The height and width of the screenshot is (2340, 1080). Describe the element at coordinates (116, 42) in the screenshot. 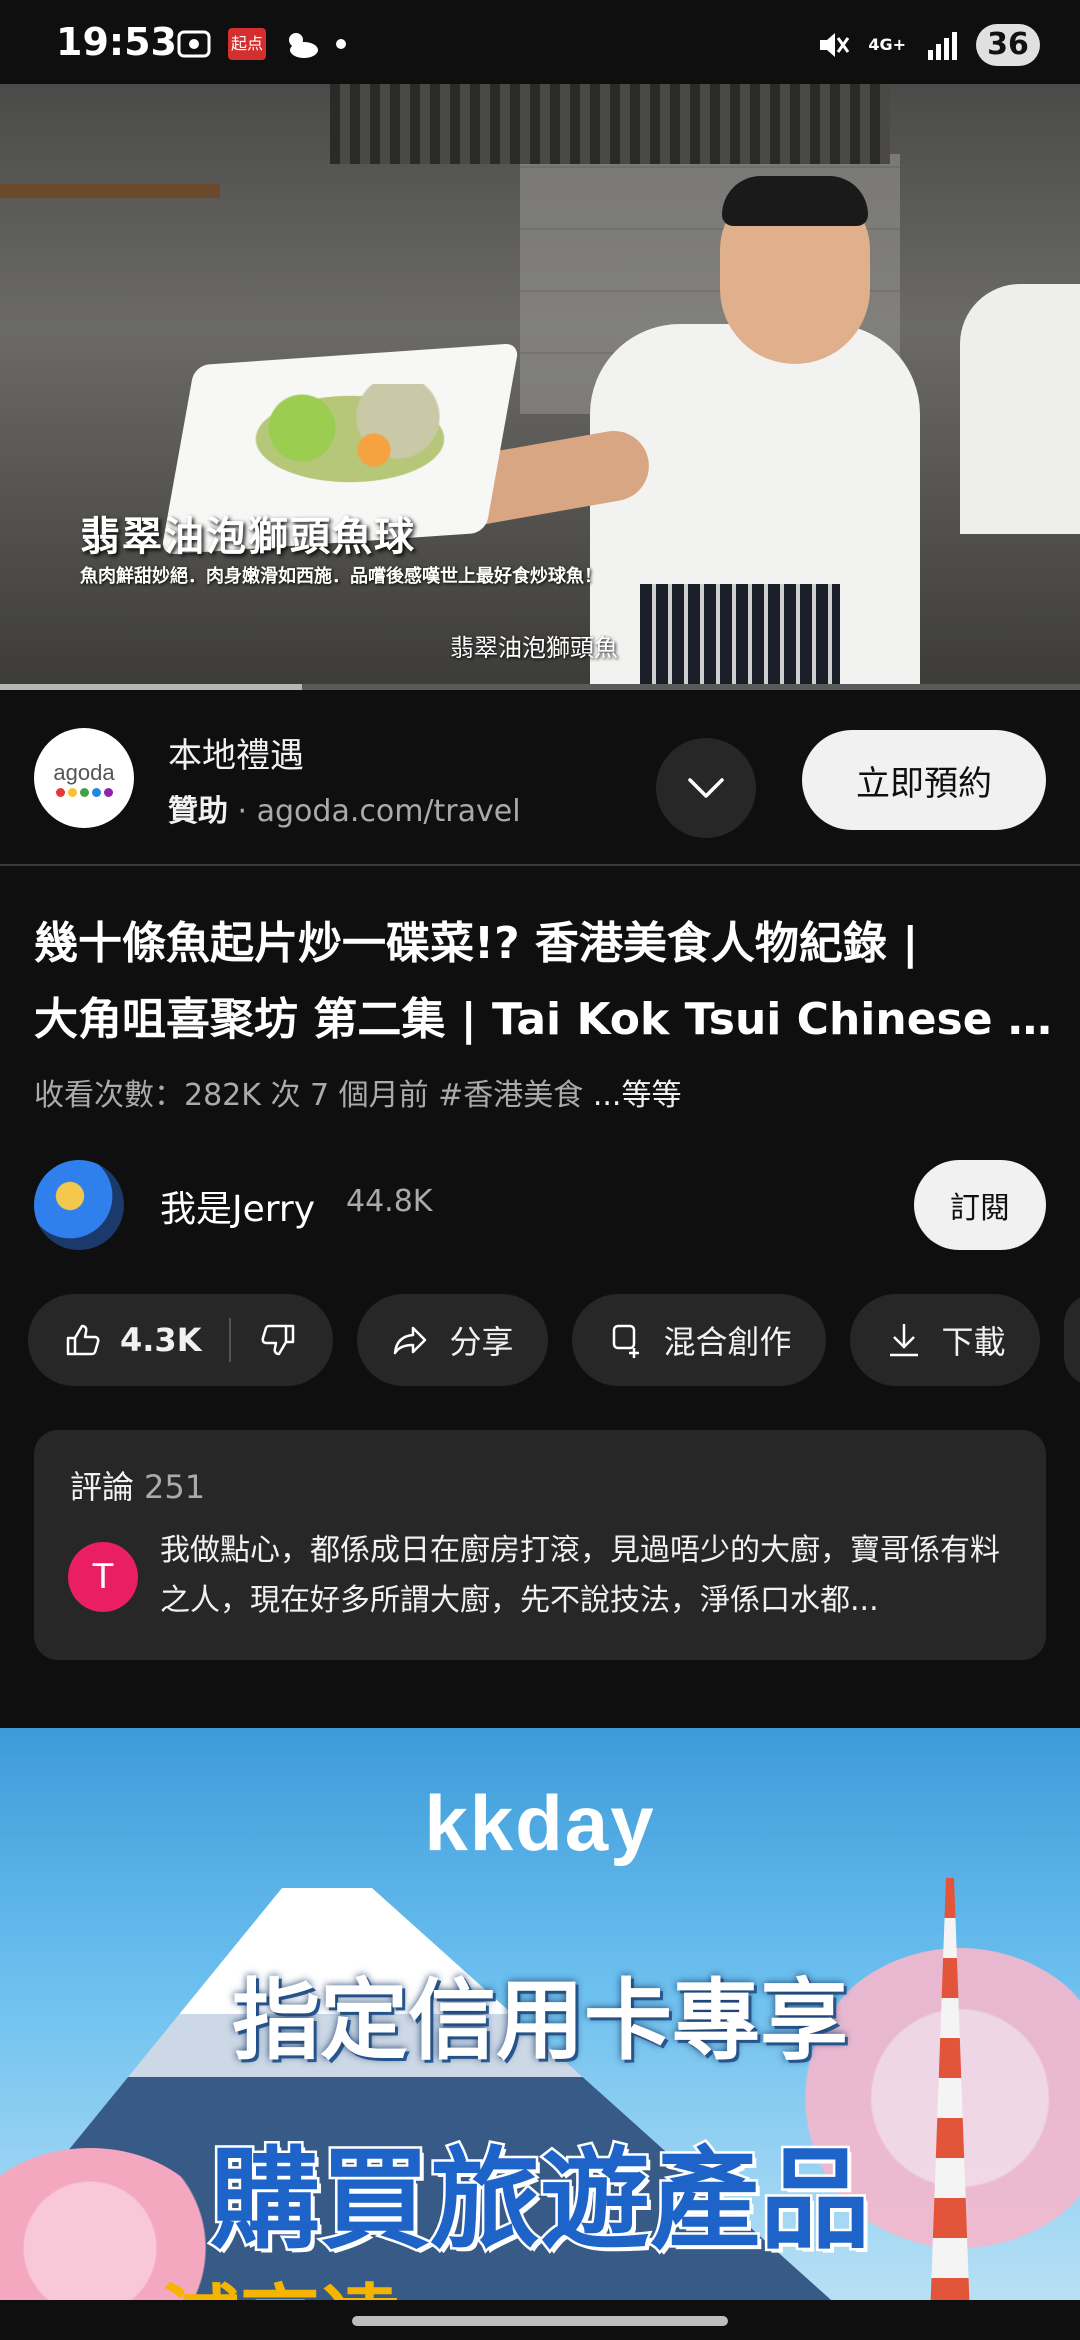

I see `status-time: 19:53` at that location.